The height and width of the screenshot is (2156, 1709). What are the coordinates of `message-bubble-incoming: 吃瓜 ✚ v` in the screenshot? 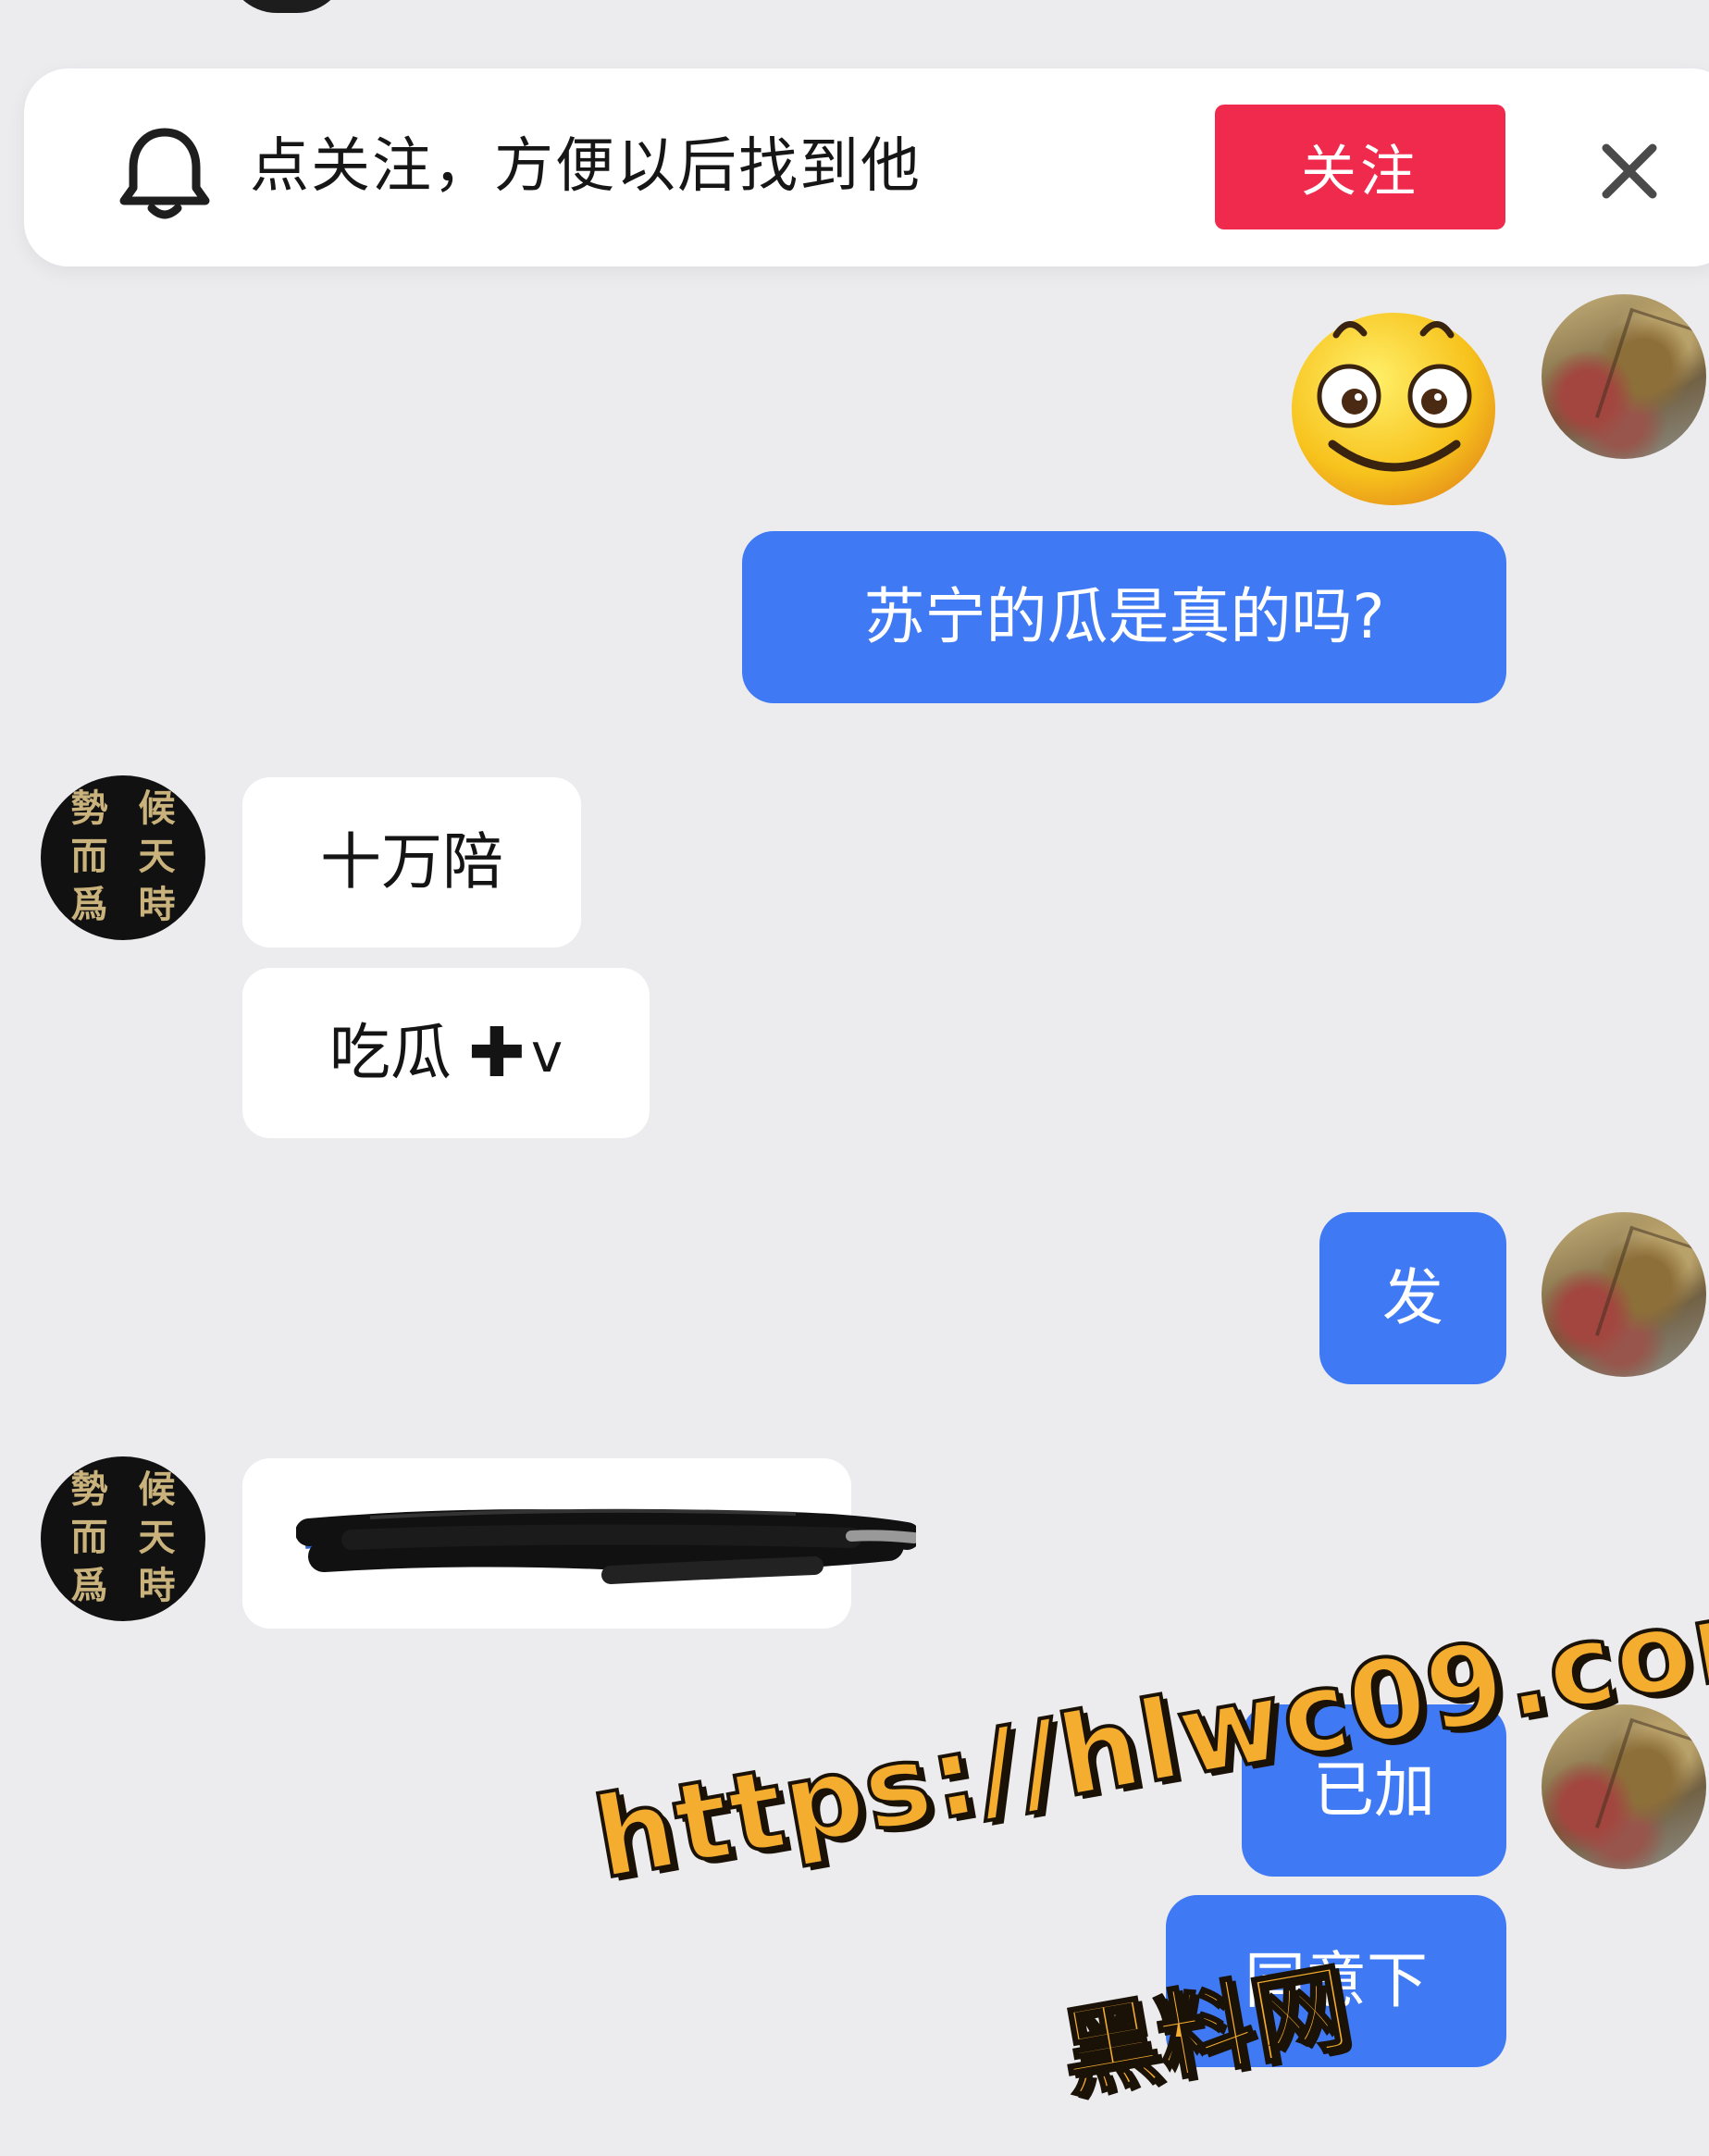 It's located at (446, 1053).